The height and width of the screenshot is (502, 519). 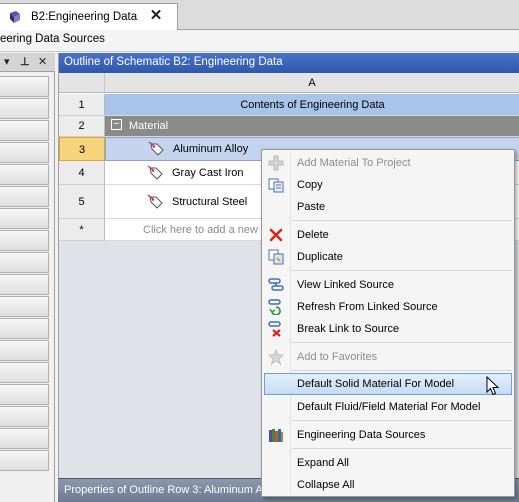 I want to click on column-header-a: A, so click(x=312, y=83).